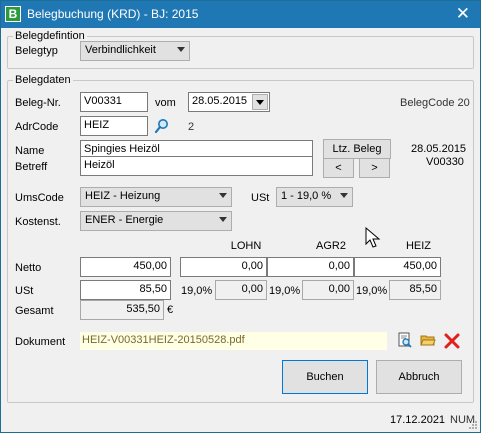  Describe the element at coordinates (310, 267) in the screenshot. I see `netto-agr2-input: 0,00` at that location.